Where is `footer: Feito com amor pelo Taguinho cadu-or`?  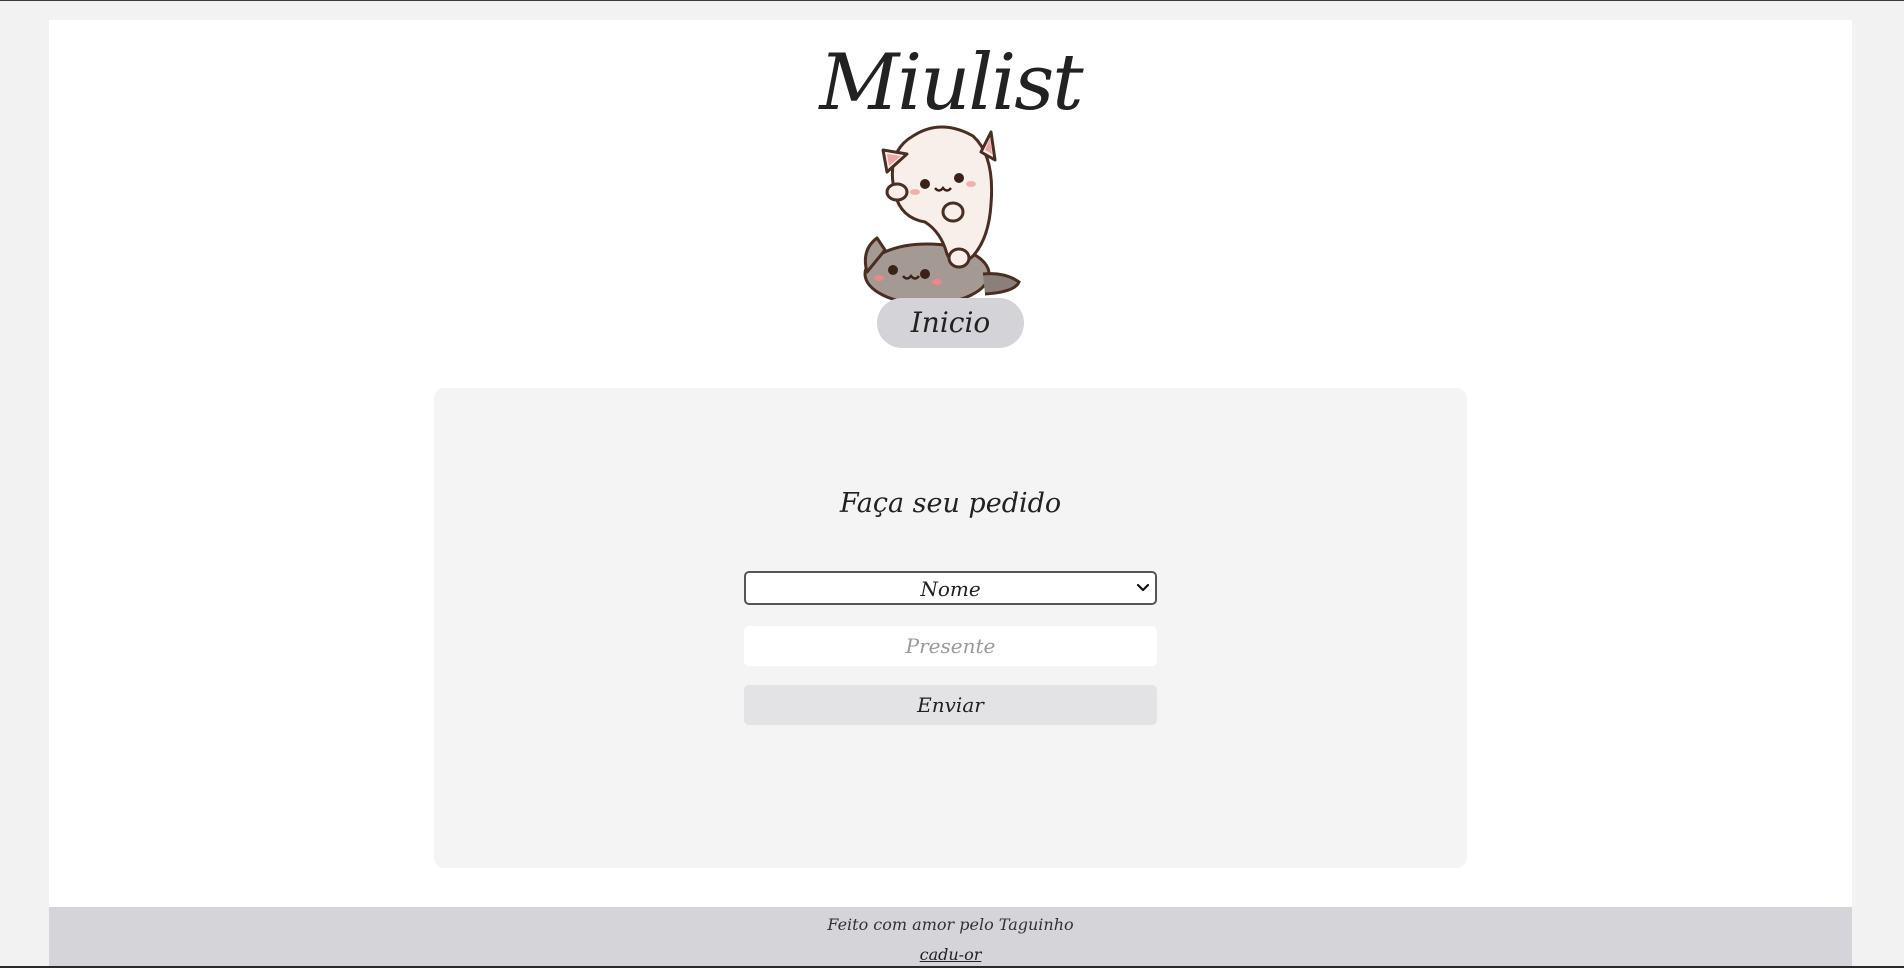
footer: Feito com amor pelo Taguinho cadu-or is located at coordinates (950, 936).